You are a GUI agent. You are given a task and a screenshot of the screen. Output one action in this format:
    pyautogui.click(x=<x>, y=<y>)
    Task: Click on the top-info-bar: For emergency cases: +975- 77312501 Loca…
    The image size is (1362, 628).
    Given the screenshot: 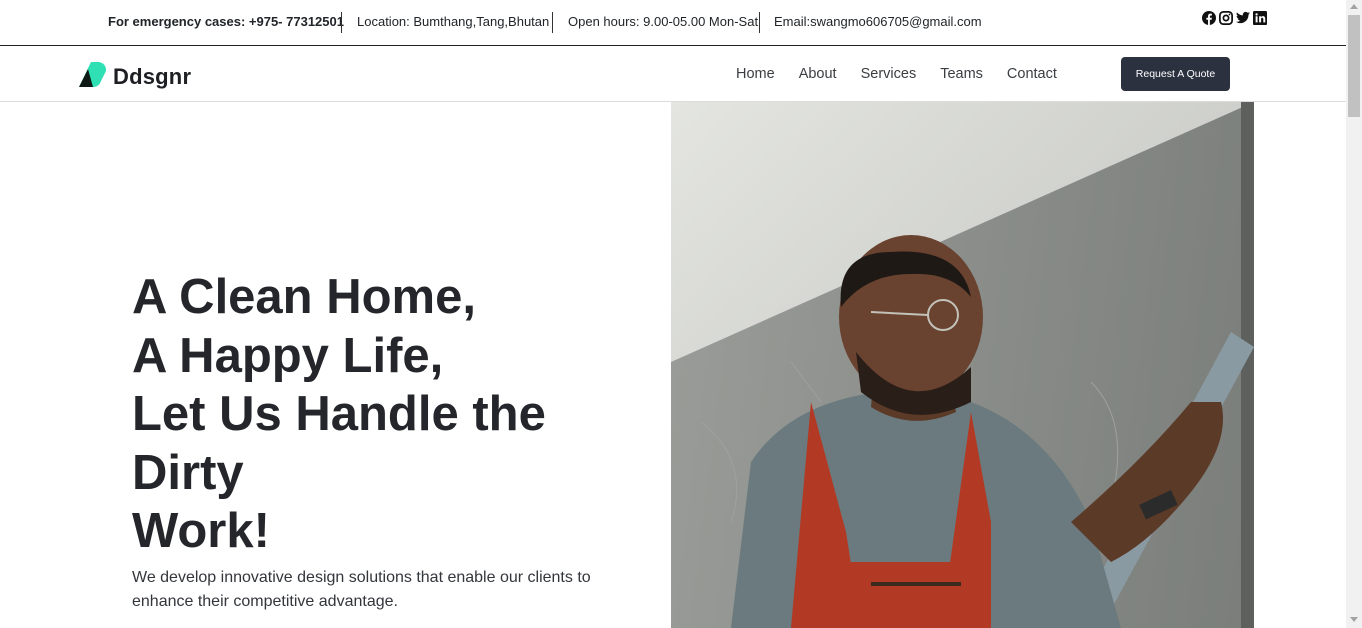 What is the action you would take?
    pyautogui.click(x=673, y=23)
    